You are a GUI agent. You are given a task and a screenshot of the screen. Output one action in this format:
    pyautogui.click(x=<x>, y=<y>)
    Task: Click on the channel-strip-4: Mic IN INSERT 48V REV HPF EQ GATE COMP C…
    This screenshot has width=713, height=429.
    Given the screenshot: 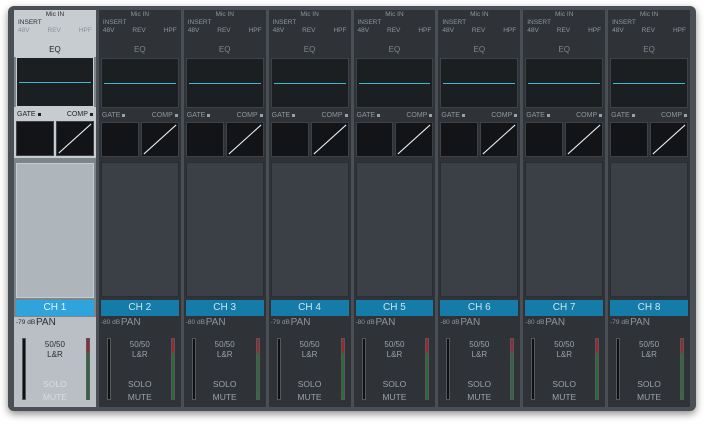 What is the action you would take?
    pyautogui.click(x=309, y=208)
    